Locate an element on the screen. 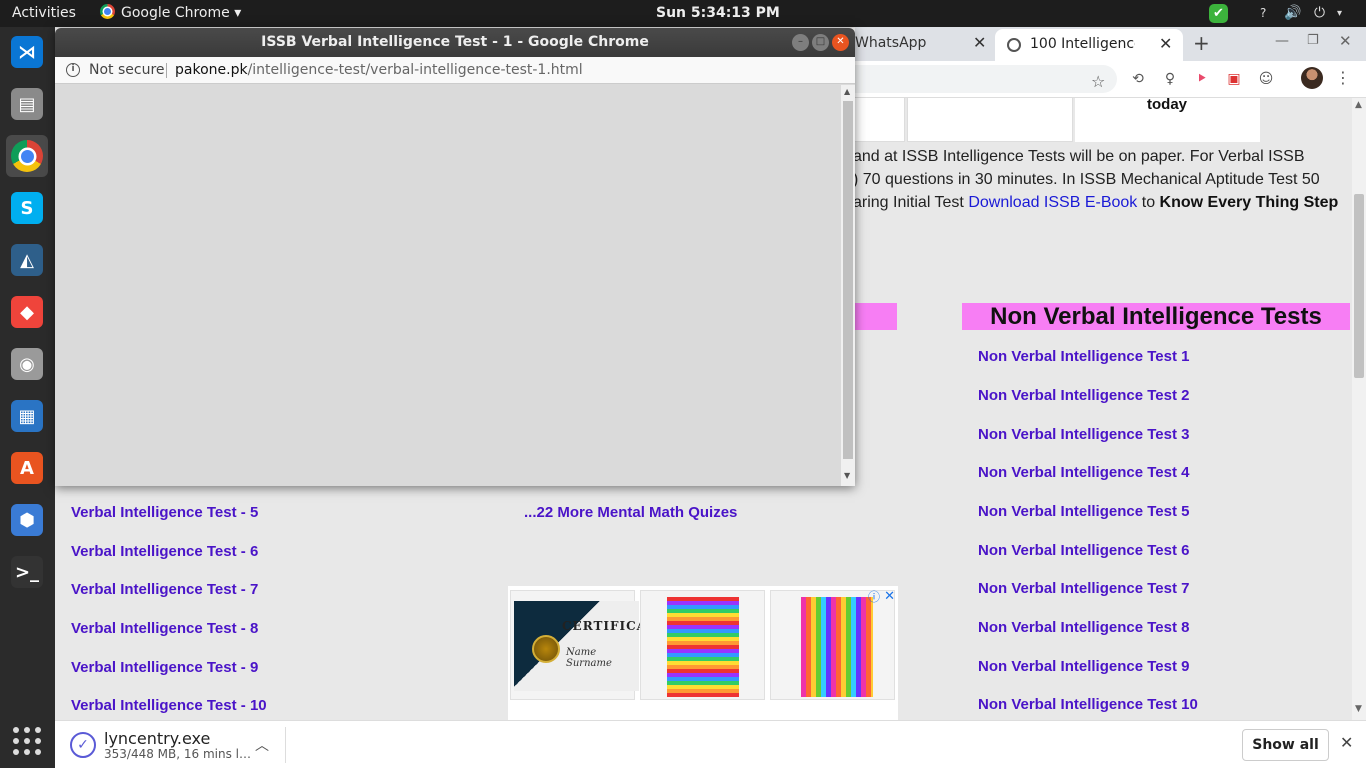 Image resolution: width=1366 pixels, height=768 pixels. url-domain: pakone.pk is located at coordinates (211, 70).